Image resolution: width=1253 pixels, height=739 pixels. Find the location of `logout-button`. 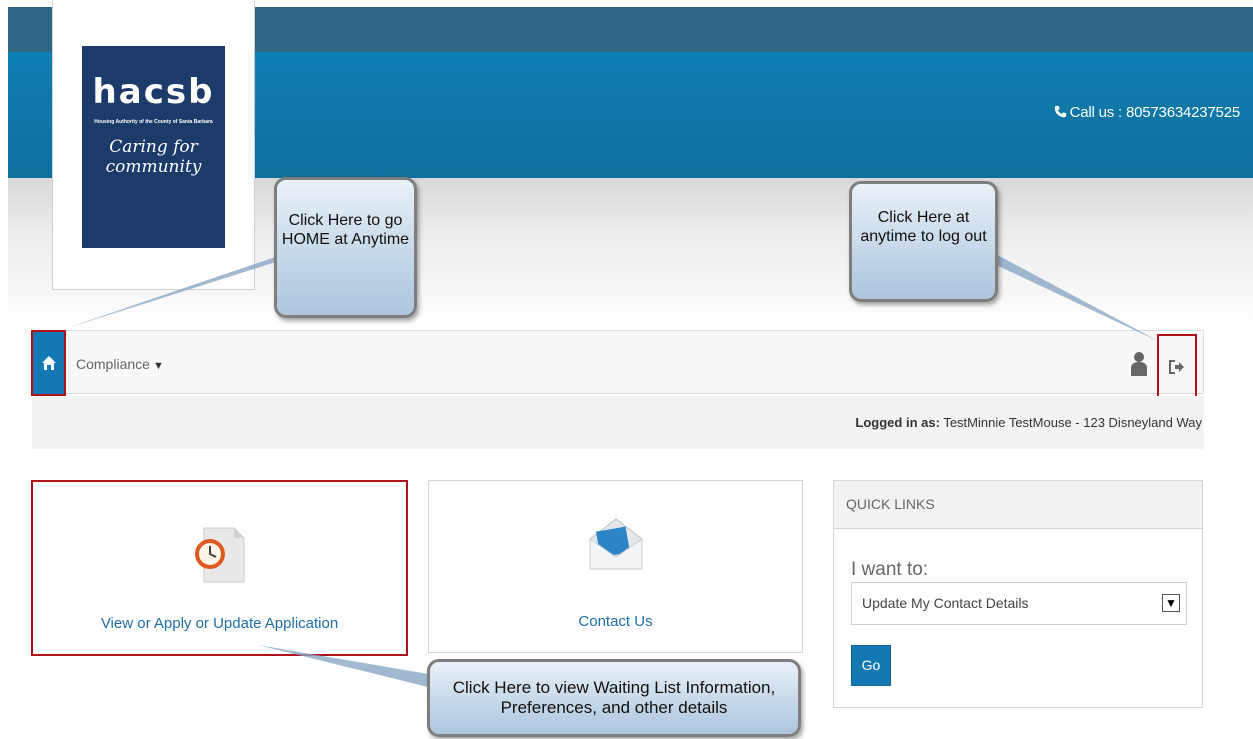

logout-button is located at coordinates (1177, 366).